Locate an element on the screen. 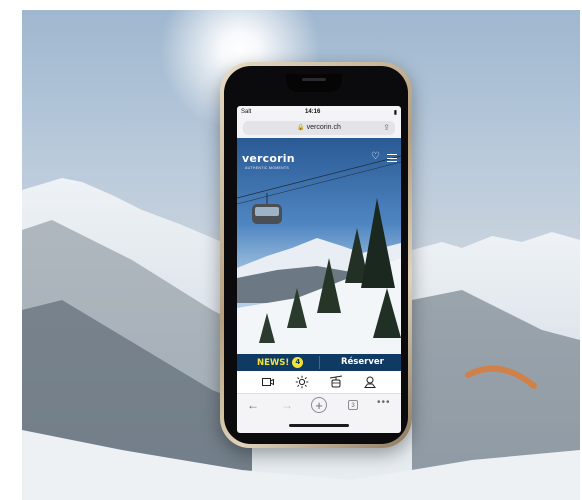  speaker-grille is located at coordinates (314, 79).